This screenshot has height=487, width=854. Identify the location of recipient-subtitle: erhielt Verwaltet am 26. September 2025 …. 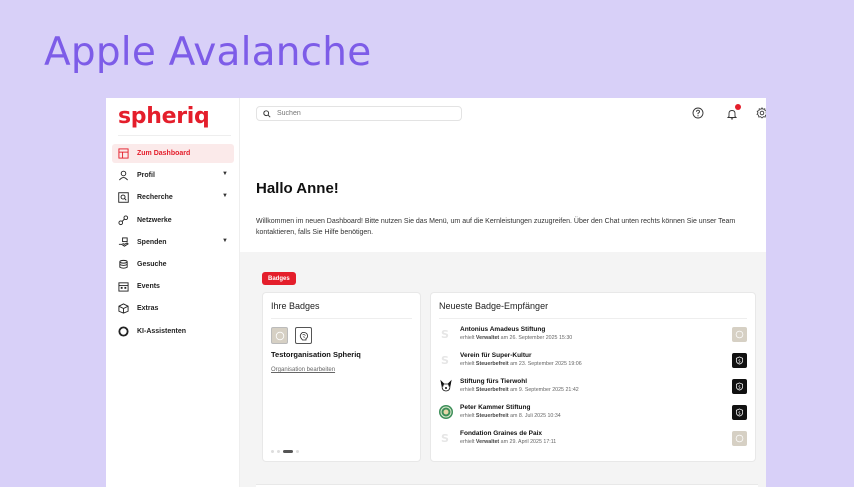
(516, 338).